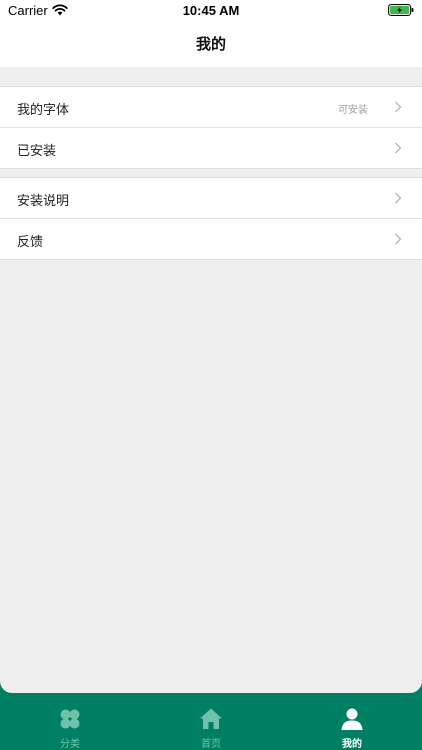 Image resolution: width=422 pixels, height=750 pixels. Describe the element at coordinates (43, 201) in the screenshot. I see `menu-item-label: 安装说明` at that location.